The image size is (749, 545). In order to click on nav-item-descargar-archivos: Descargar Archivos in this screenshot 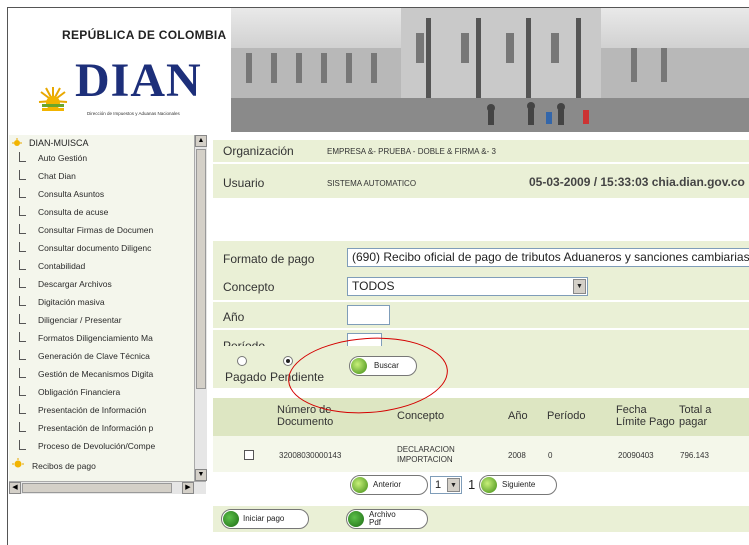, I will do `click(65, 285)`.